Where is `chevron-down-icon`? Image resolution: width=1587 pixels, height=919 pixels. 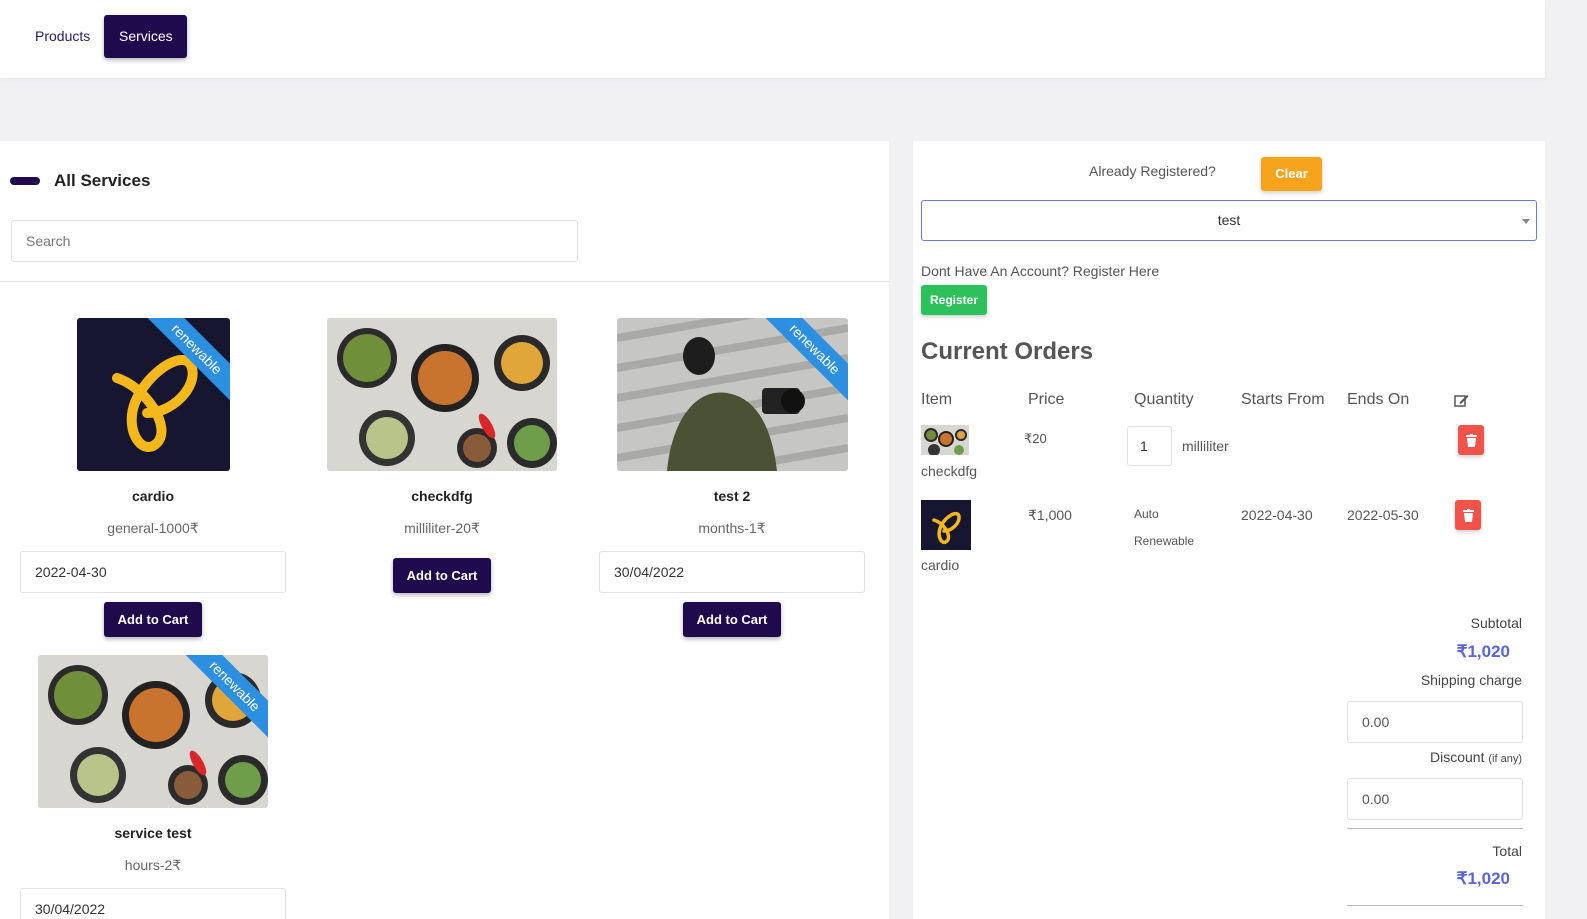
chevron-down-icon is located at coordinates (1526, 221).